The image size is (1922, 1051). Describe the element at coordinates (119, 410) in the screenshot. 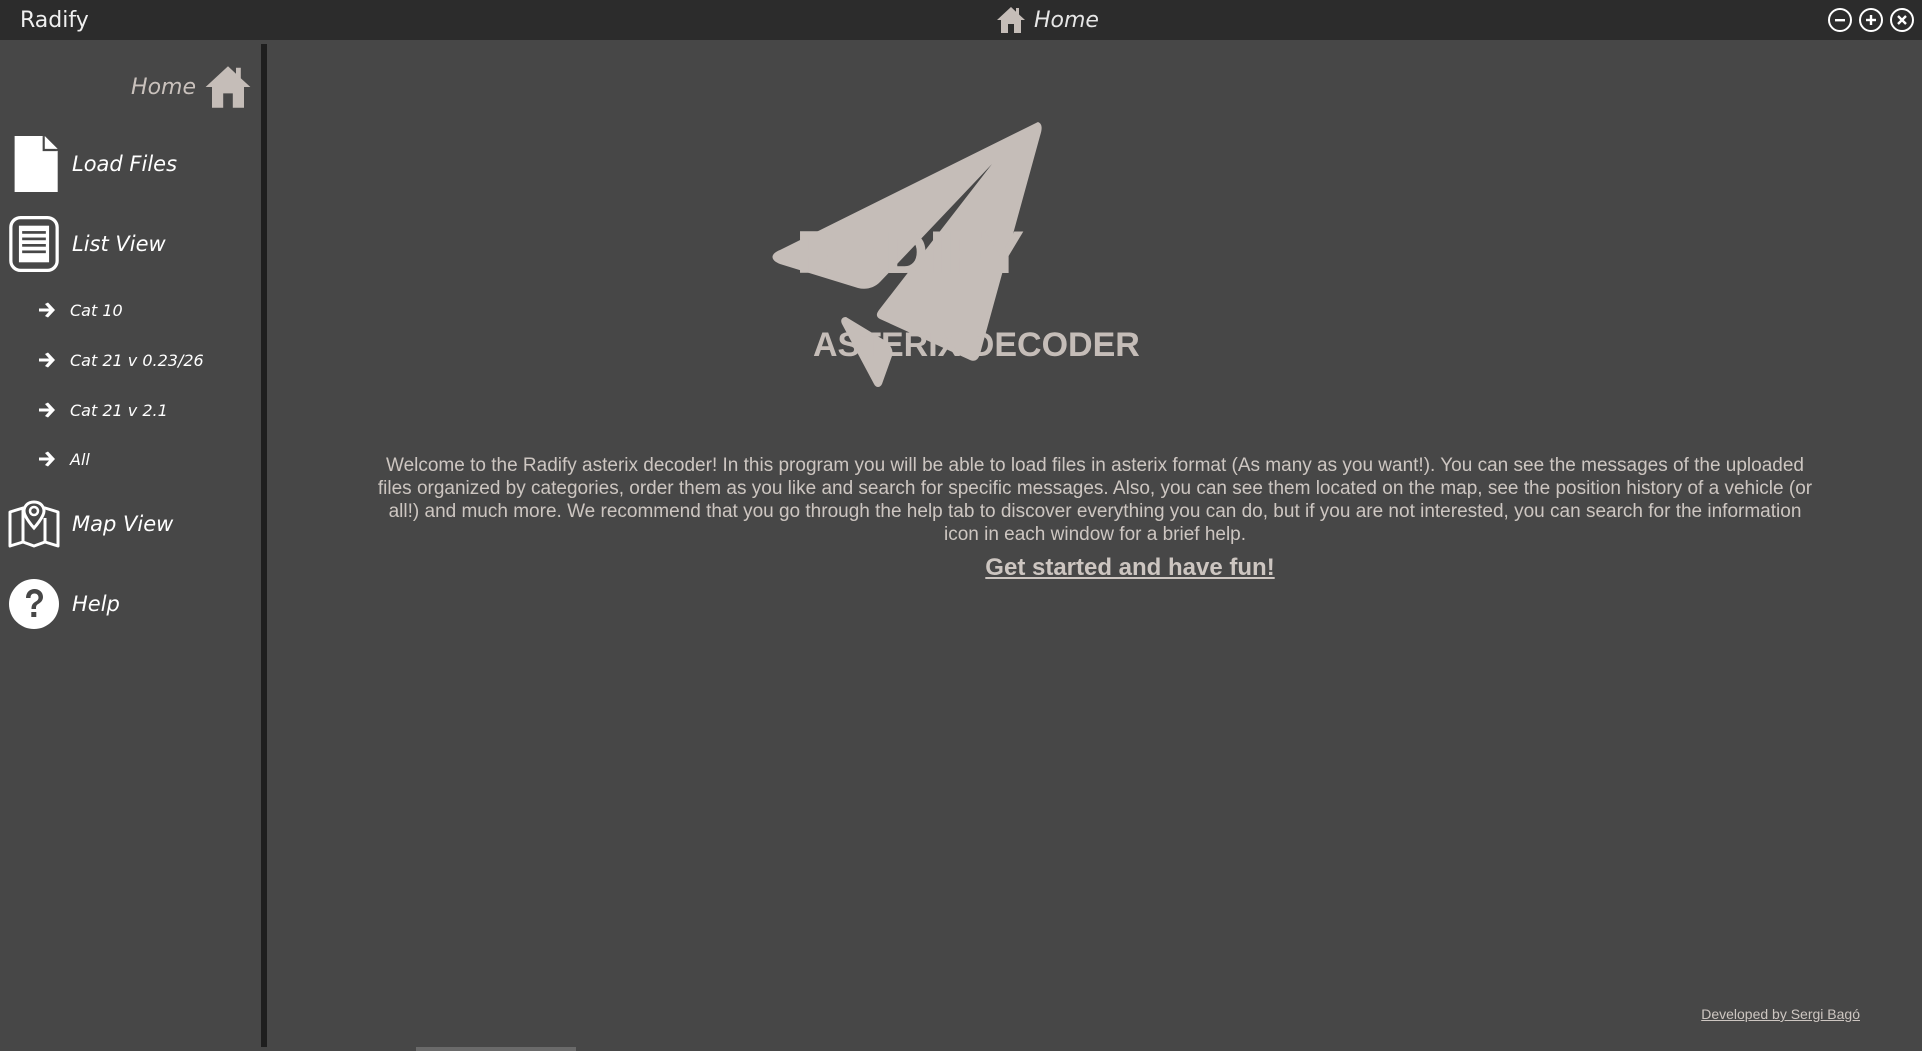

I see `sidebar-subitem-label: Cat 21 v 2.1` at that location.